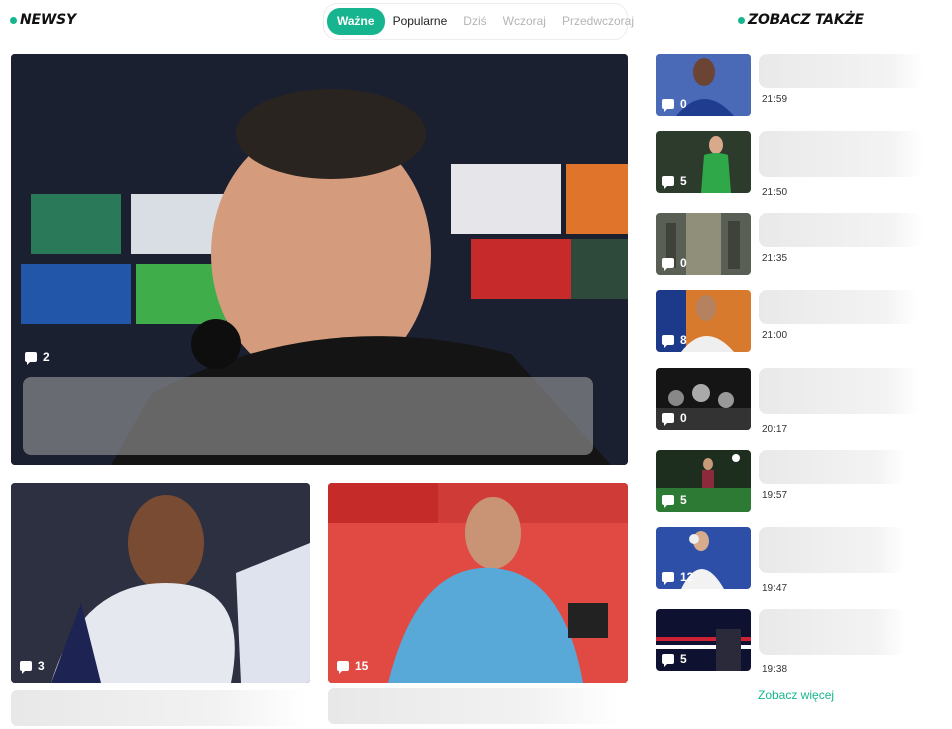  Describe the element at coordinates (775, 192) in the screenshot. I see `sidebar-time: 21:50` at that location.